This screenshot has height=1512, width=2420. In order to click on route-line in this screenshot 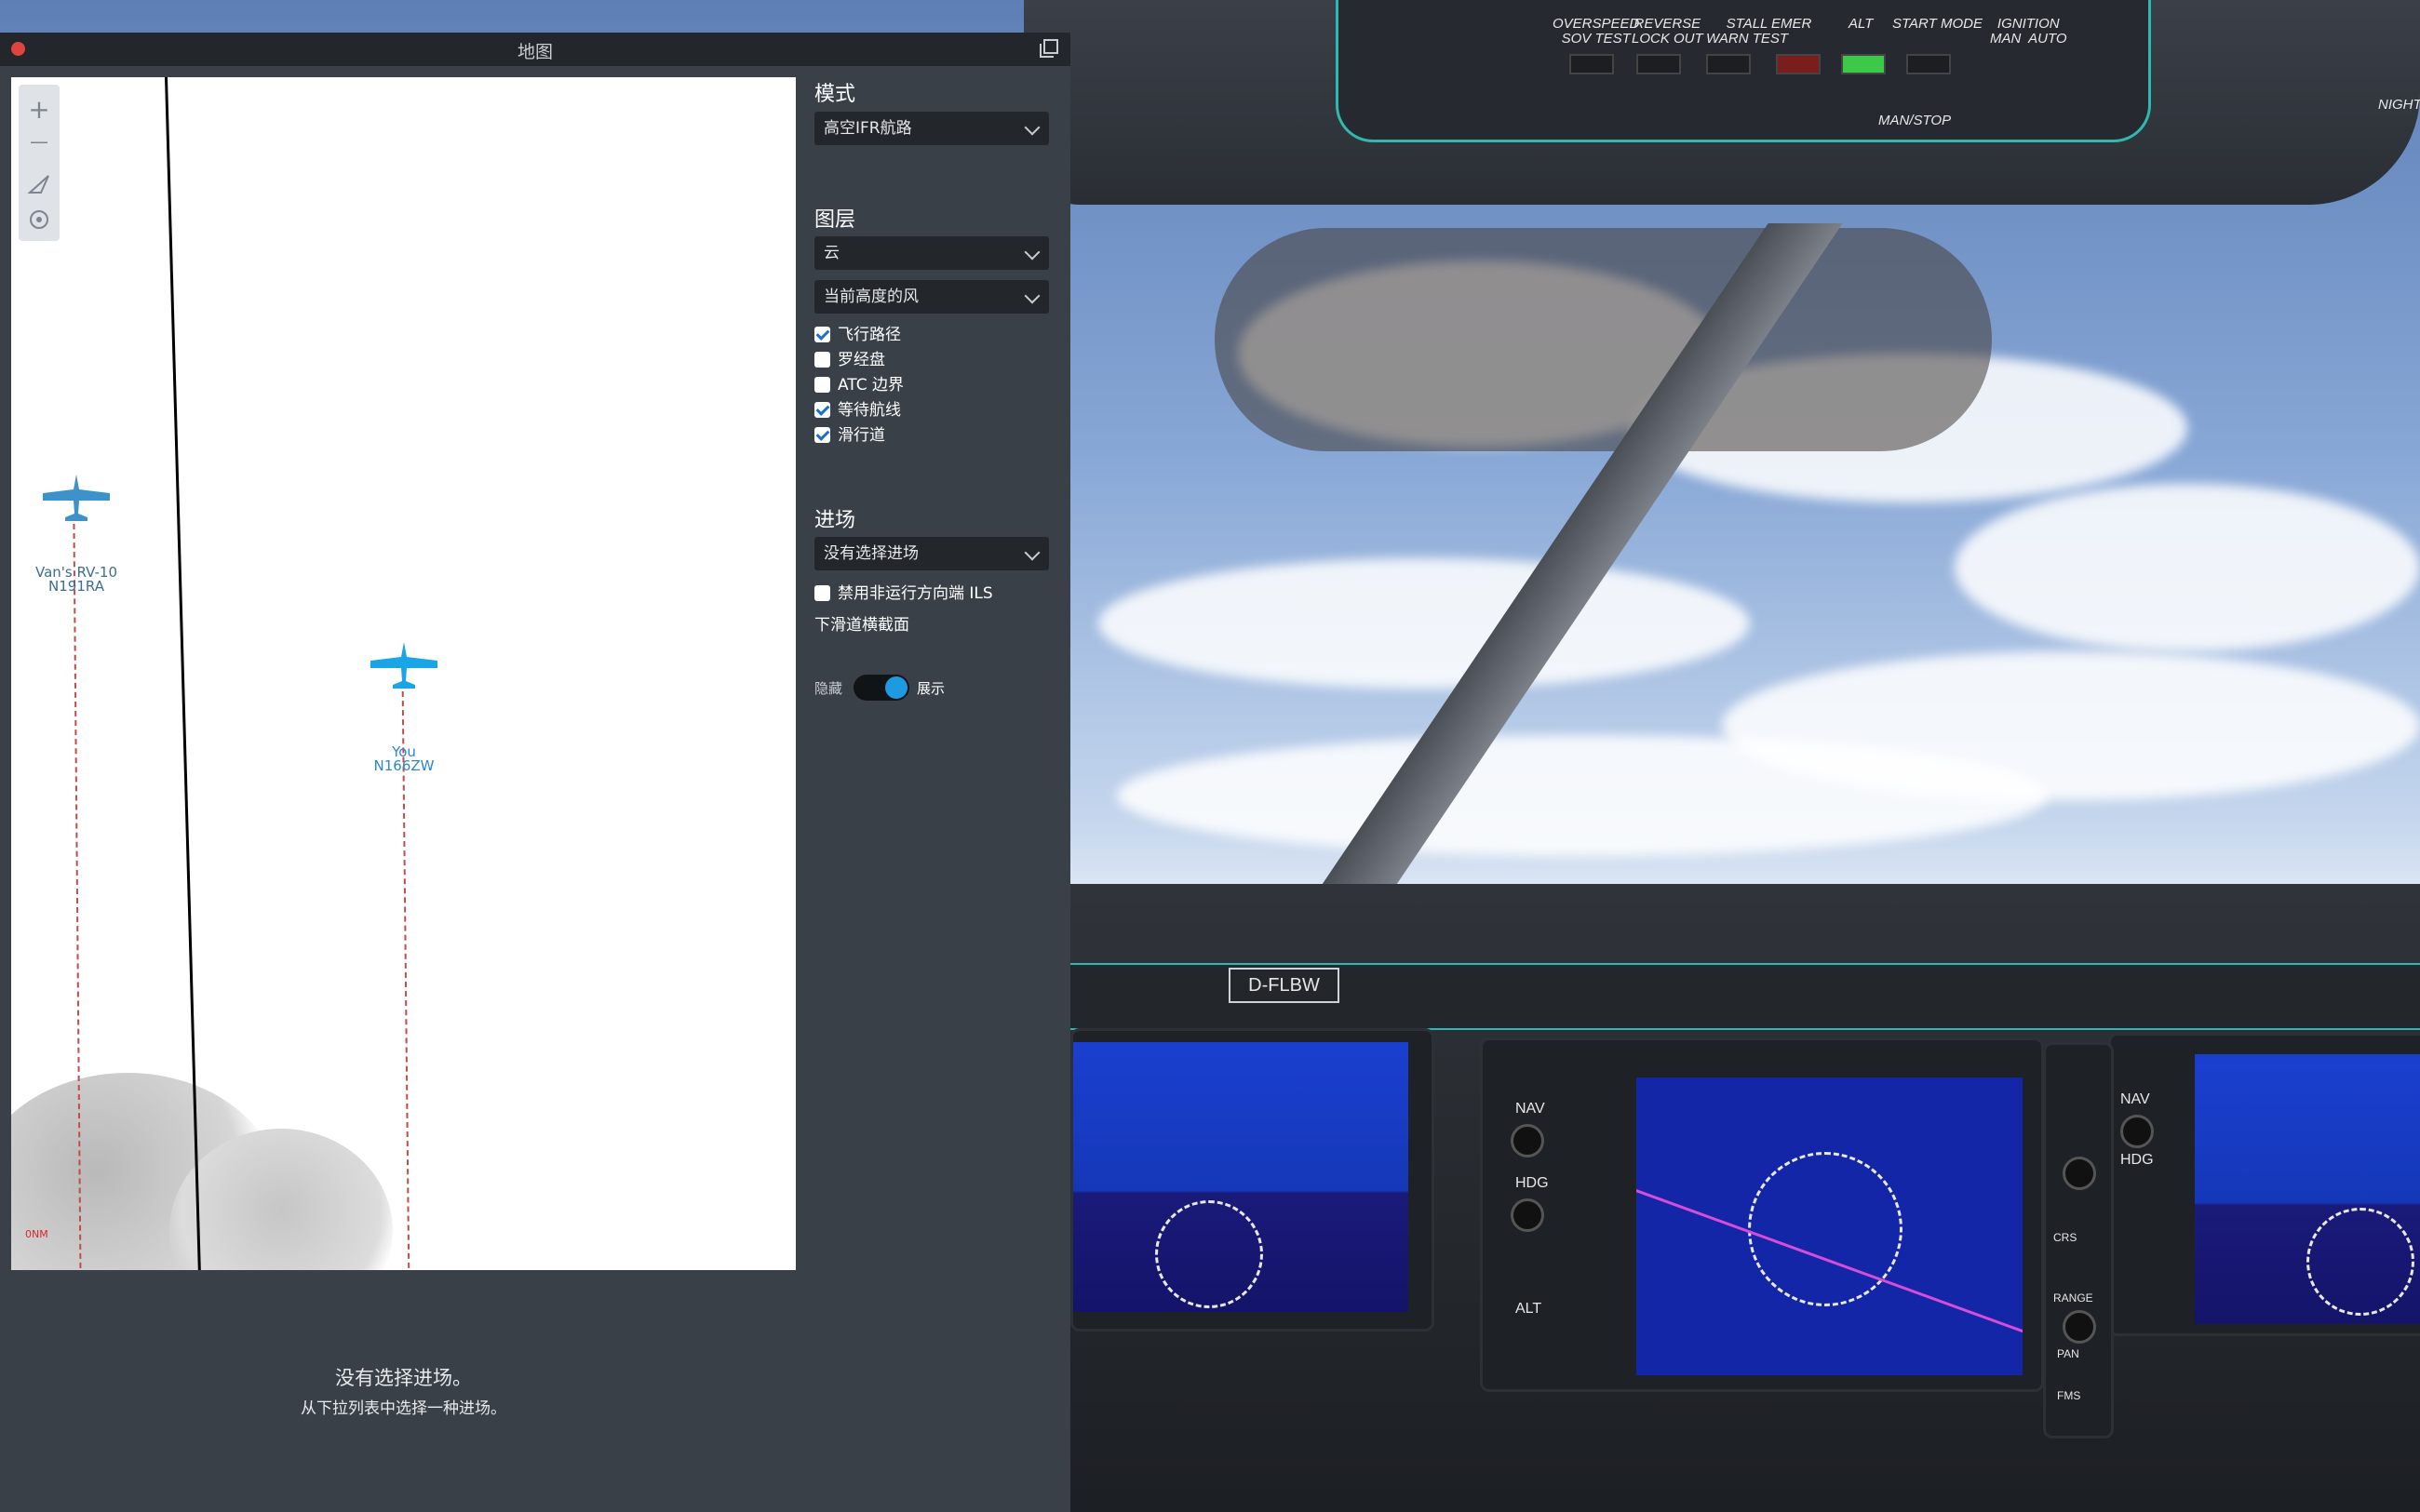, I will do `click(405, 980)`.